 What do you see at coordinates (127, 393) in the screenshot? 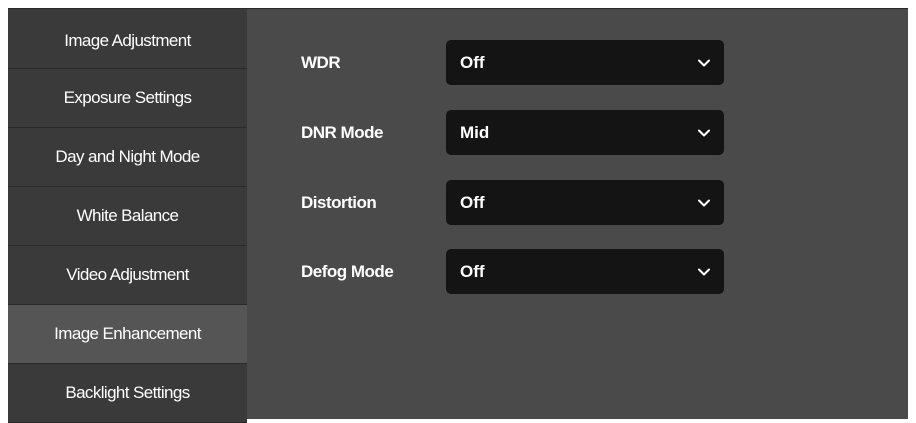
I see `sidebar-item-backlight-settings: Backlight Settings` at bounding box center [127, 393].